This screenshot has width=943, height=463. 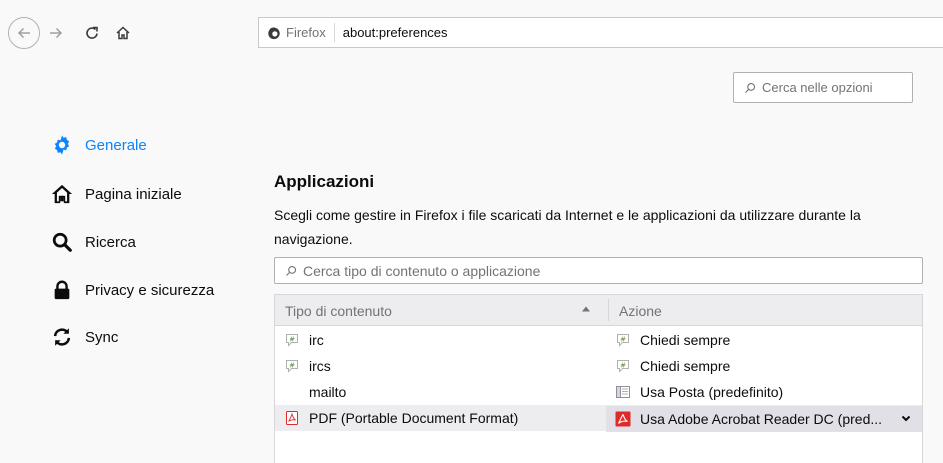 I want to click on reload-button, so click(x=92, y=33).